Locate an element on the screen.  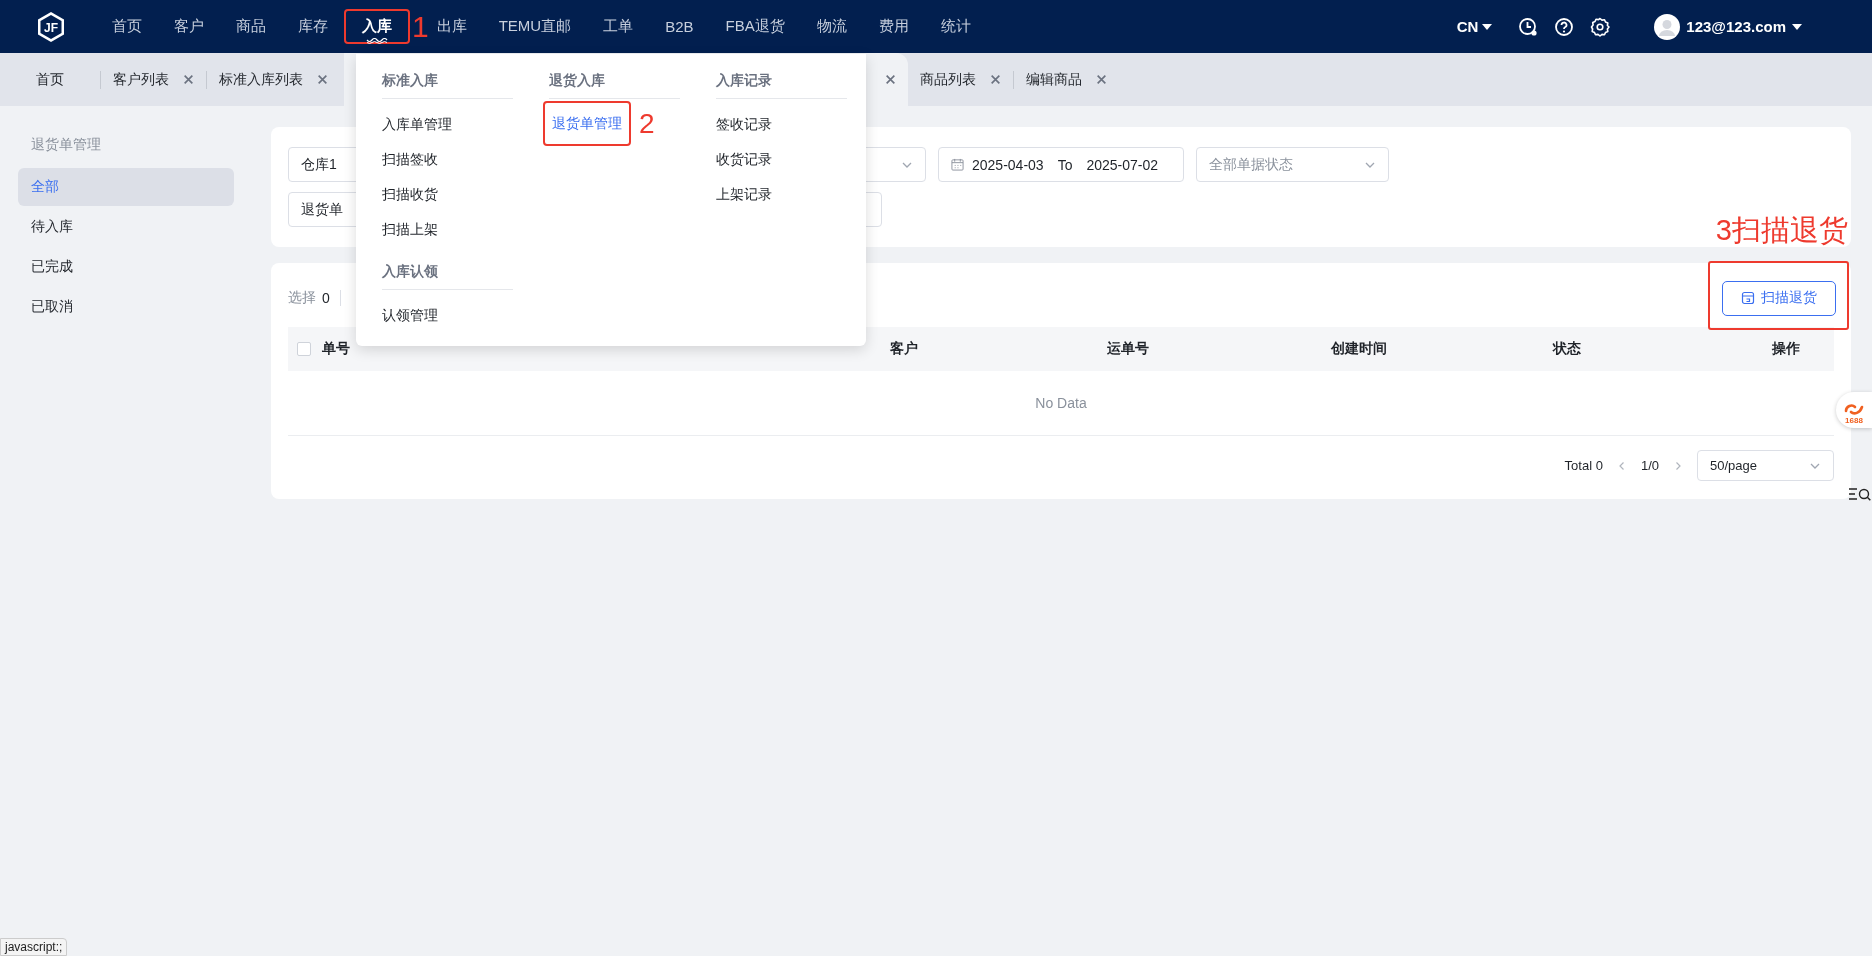
menu-item: 认领管理 is located at coordinates (410, 315).